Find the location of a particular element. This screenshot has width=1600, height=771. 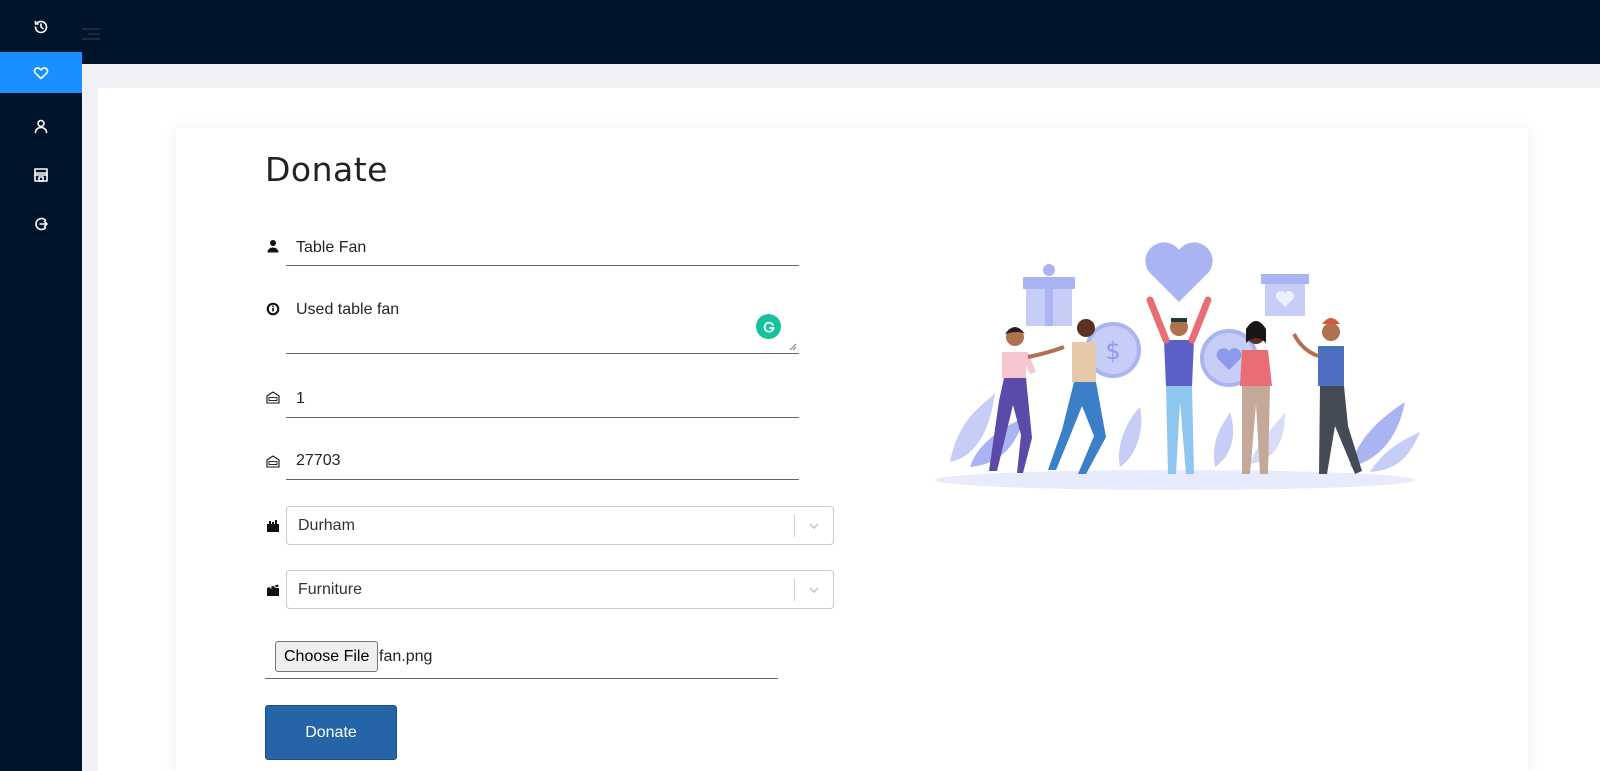

sidebar-item-profile is located at coordinates (41, 125).